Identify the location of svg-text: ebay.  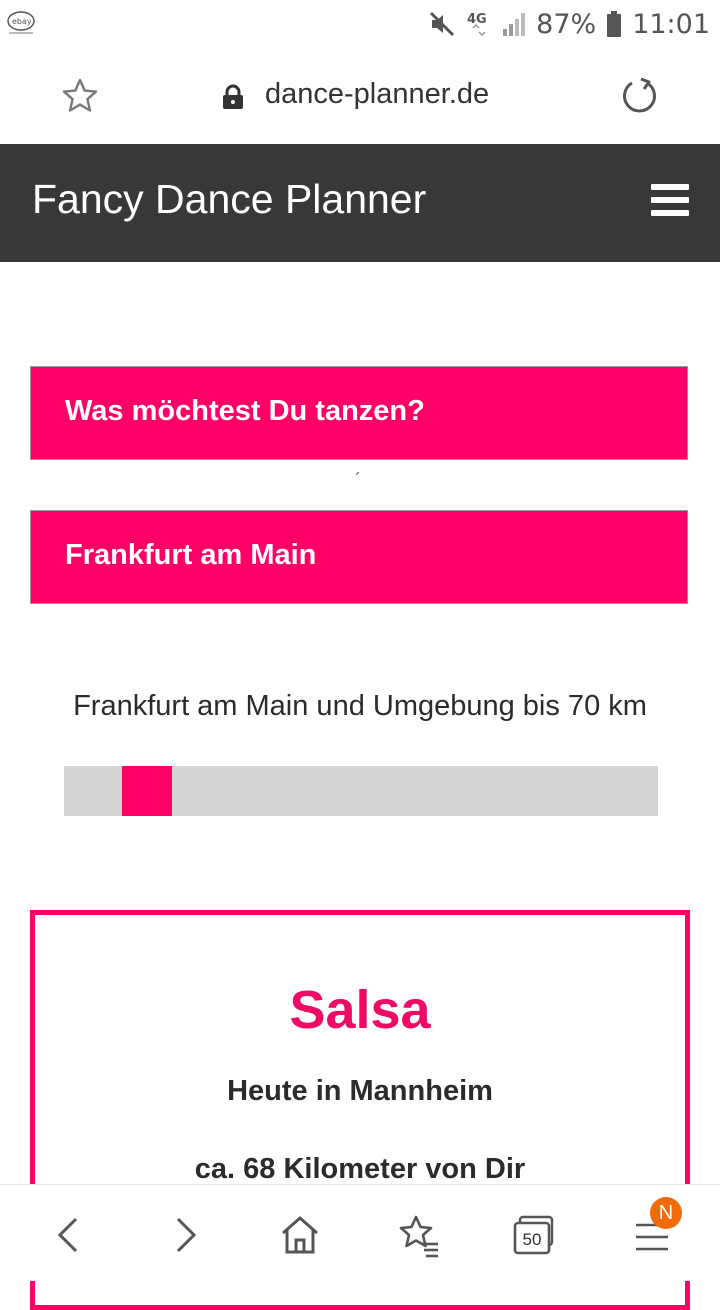
(22, 21).